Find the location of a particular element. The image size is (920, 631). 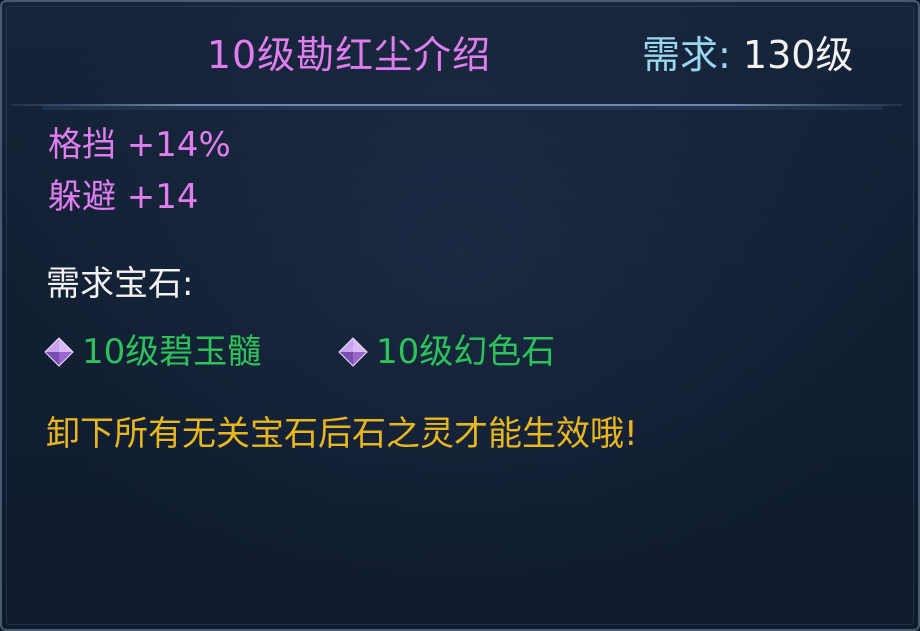

level-requirement-value: 130级 is located at coordinates (798, 55).